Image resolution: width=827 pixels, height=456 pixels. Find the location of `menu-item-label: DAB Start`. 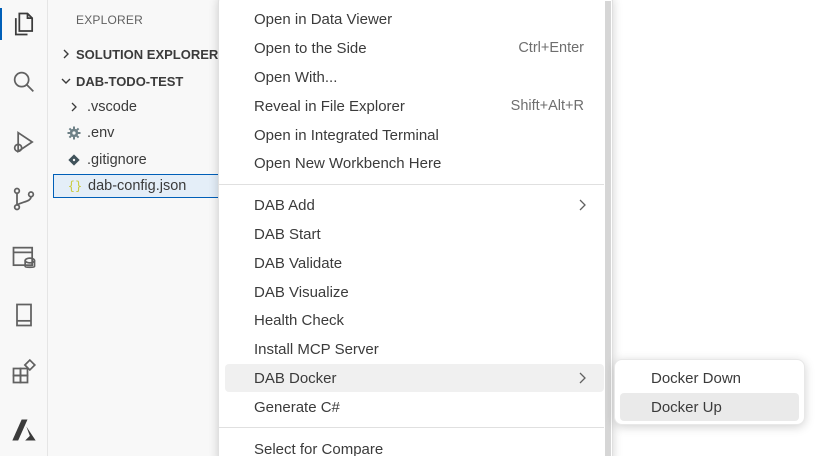

menu-item-label: DAB Start is located at coordinates (287, 234).